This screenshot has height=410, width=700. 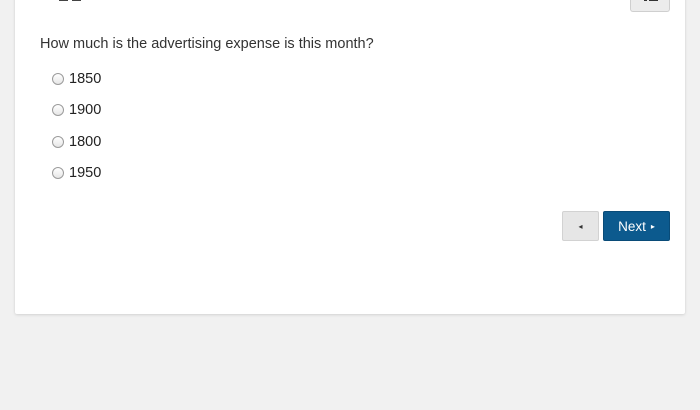 I want to click on option-label: 1950, so click(x=85, y=173).